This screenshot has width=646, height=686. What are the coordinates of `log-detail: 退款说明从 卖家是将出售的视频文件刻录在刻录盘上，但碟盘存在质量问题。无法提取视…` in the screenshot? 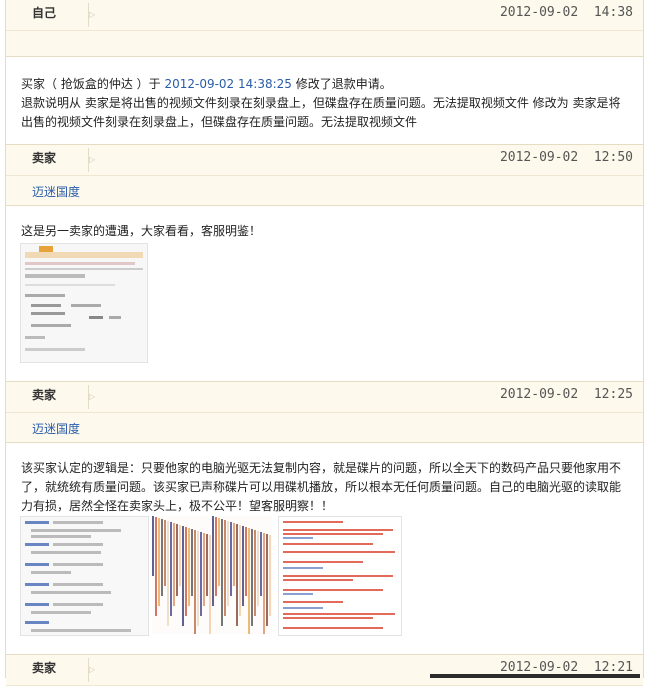 It's located at (321, 112).